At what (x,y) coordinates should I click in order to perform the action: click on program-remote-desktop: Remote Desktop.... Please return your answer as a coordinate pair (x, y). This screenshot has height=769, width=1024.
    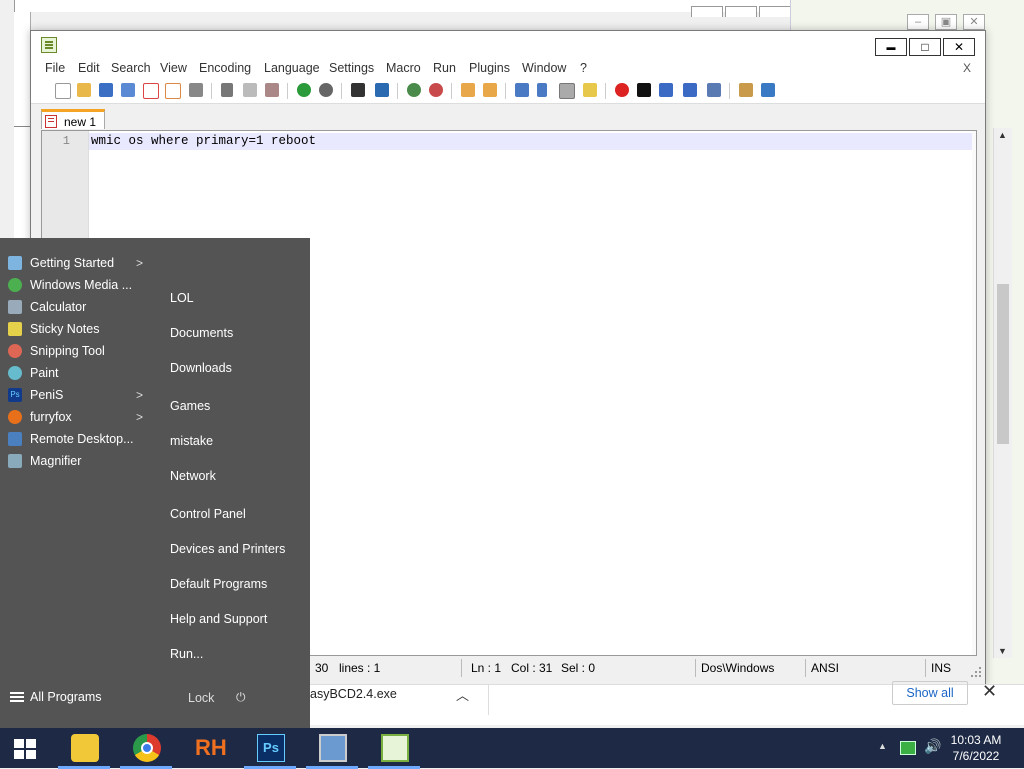
    Looking at the image, I should click on (78, 439).